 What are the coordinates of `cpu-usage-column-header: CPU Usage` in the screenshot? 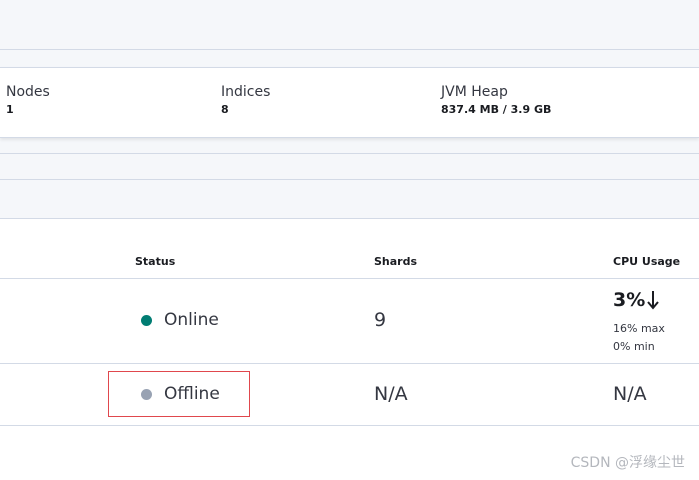 It's located at (646, 261).